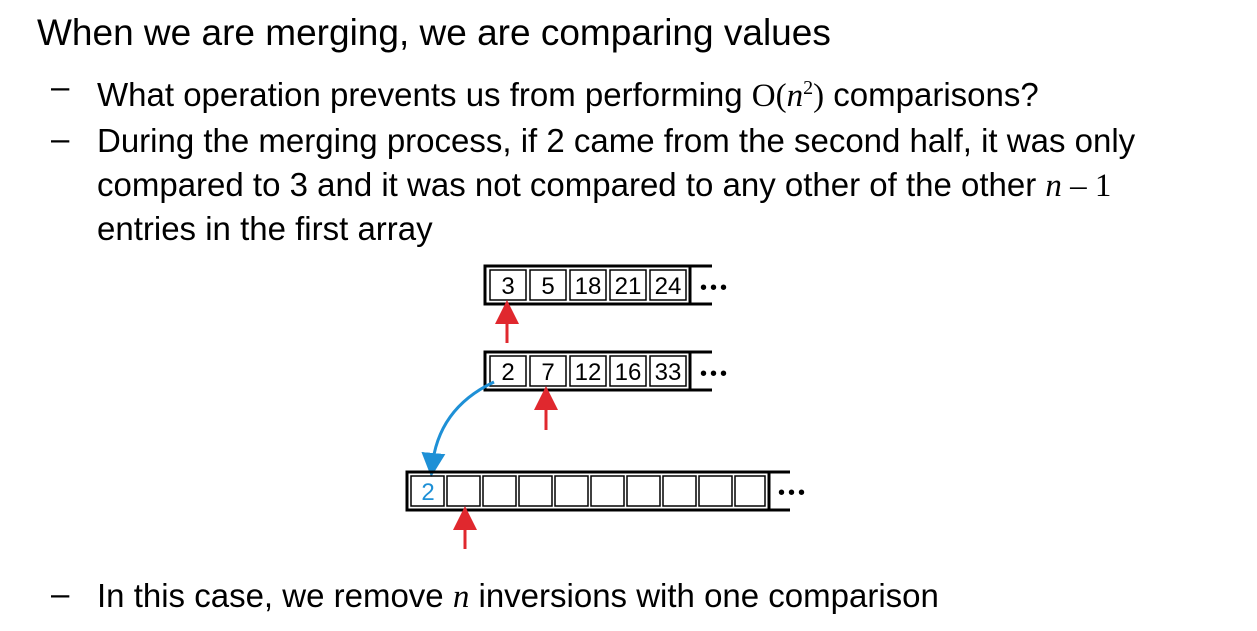 The height and width of the screenshot is (631, 1257). Describe the element at coordinates (628, 286) in the screenshot. I see `cell-value: 21` at that location.